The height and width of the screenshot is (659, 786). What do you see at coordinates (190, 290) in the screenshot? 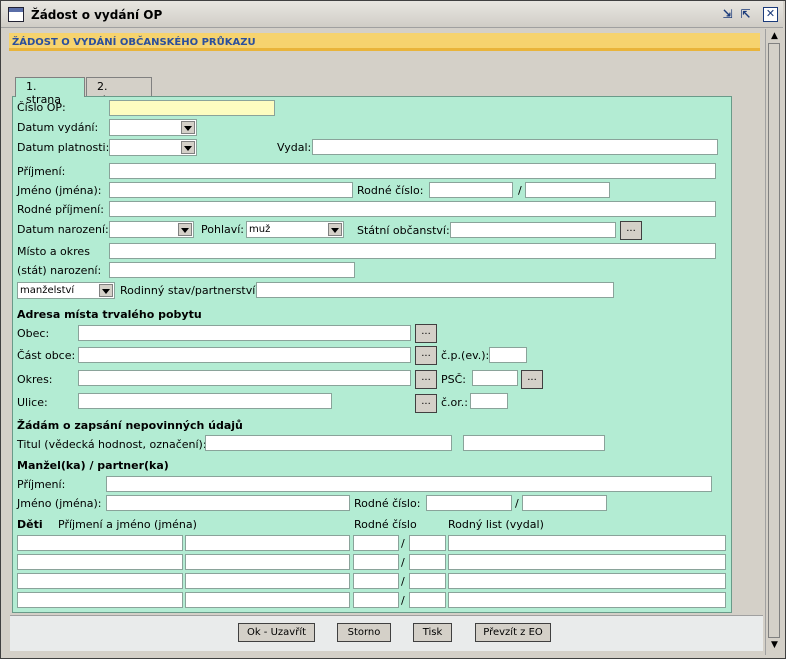
I see `rodinny-stav-label: Rodinný stav/partnerství:` at bounding box center [190, 290].